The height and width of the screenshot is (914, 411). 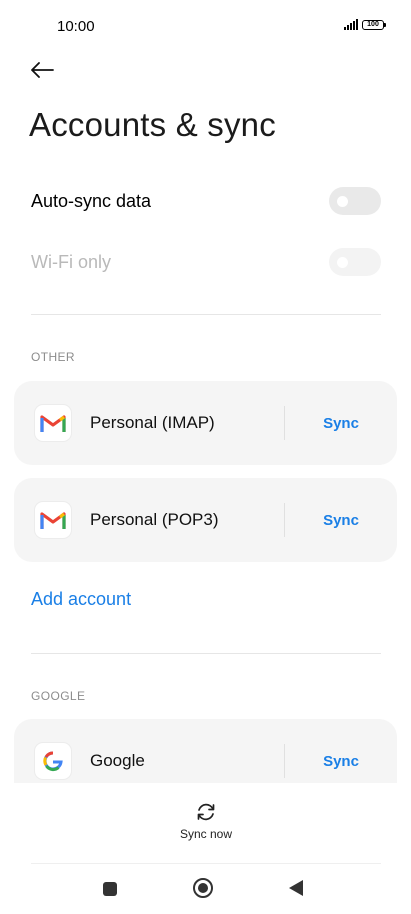 I want to click on back-button, so click(x=42, y=70).